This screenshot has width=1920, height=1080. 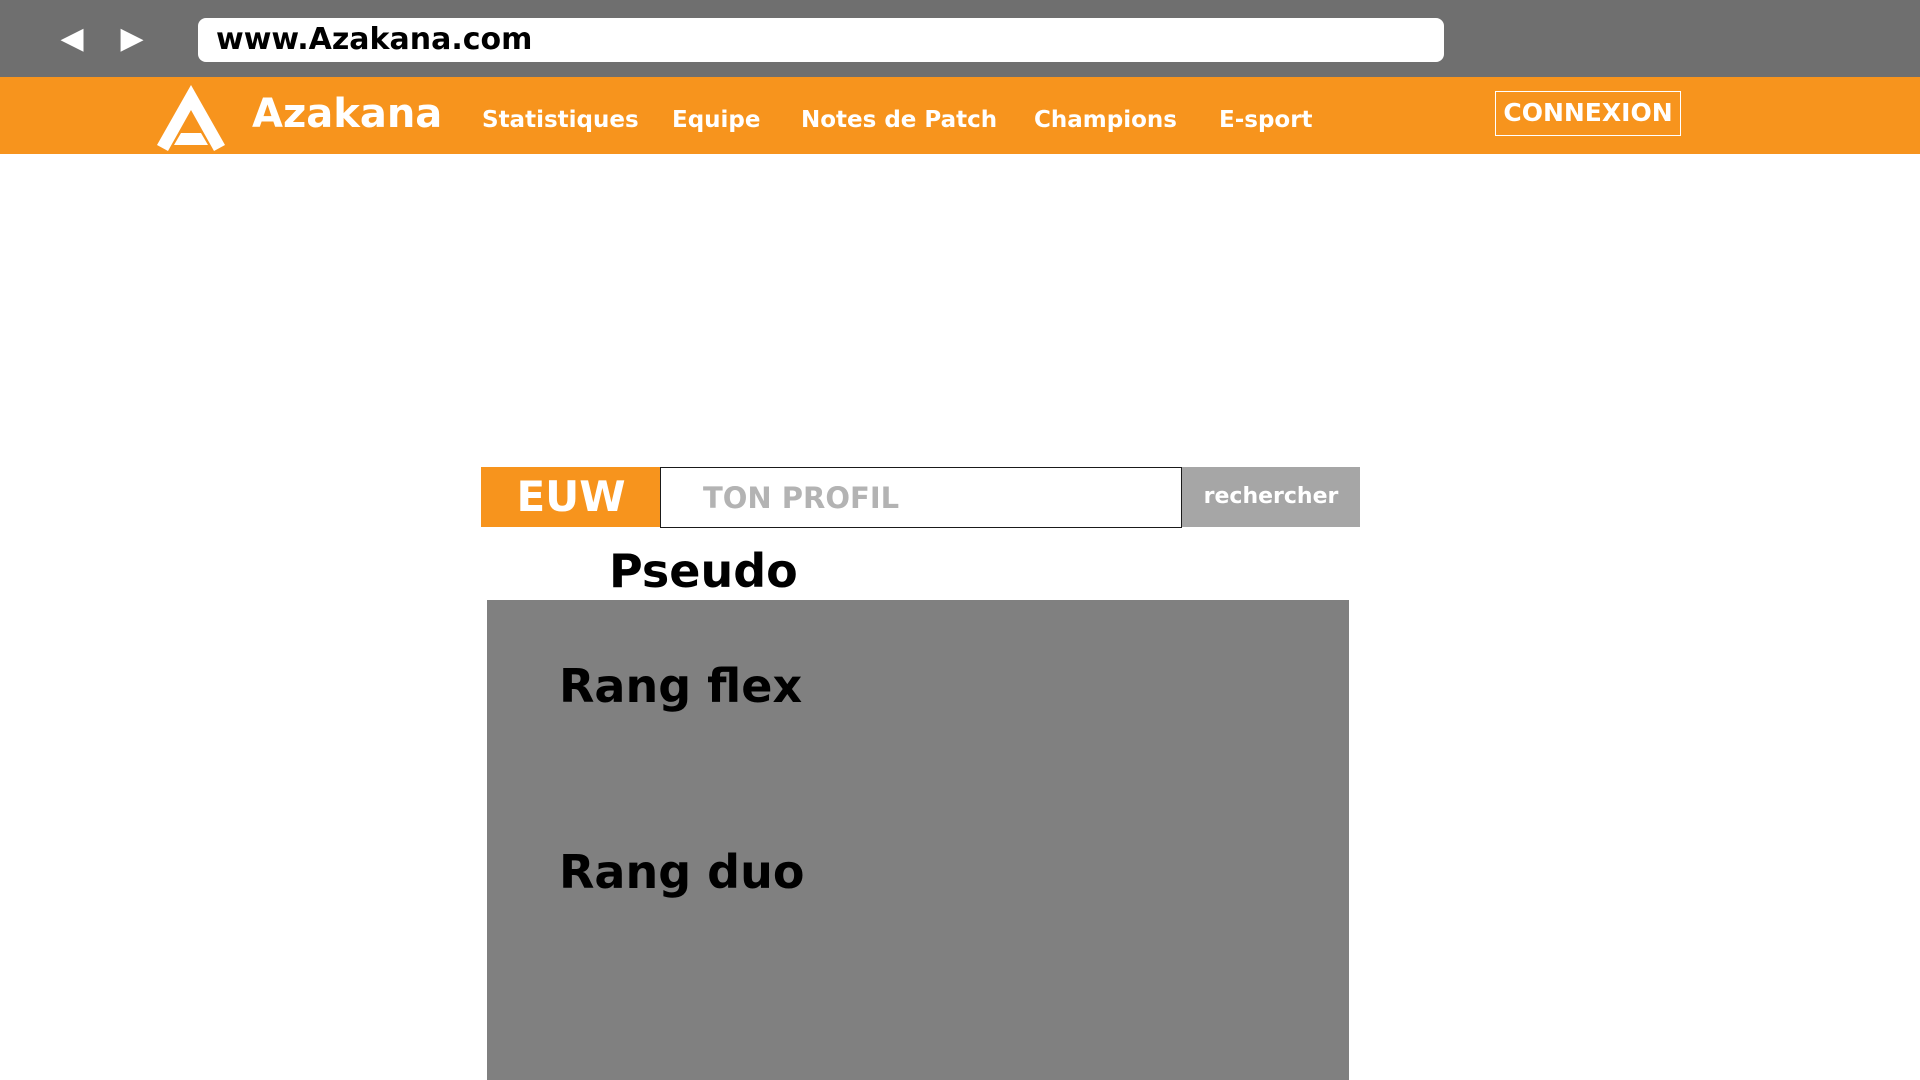 I want to click on pseudo-heading: Pseudo, so click(x=703, y=571).